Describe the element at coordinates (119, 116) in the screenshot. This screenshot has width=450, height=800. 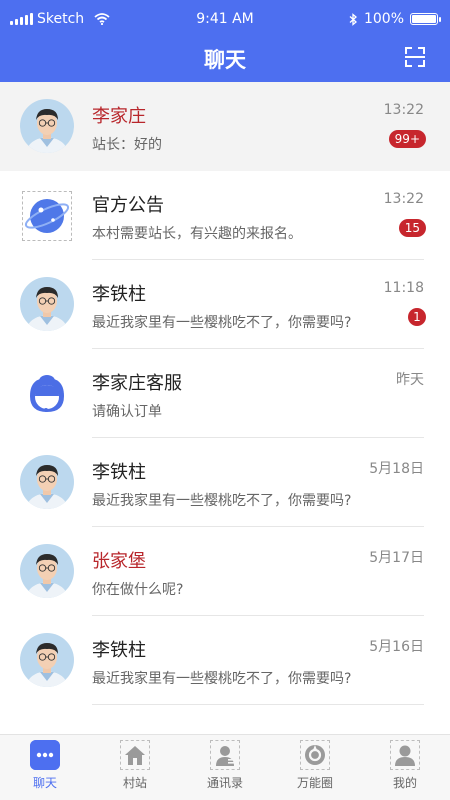
I see `conversation-name: 李家庄` at that location.